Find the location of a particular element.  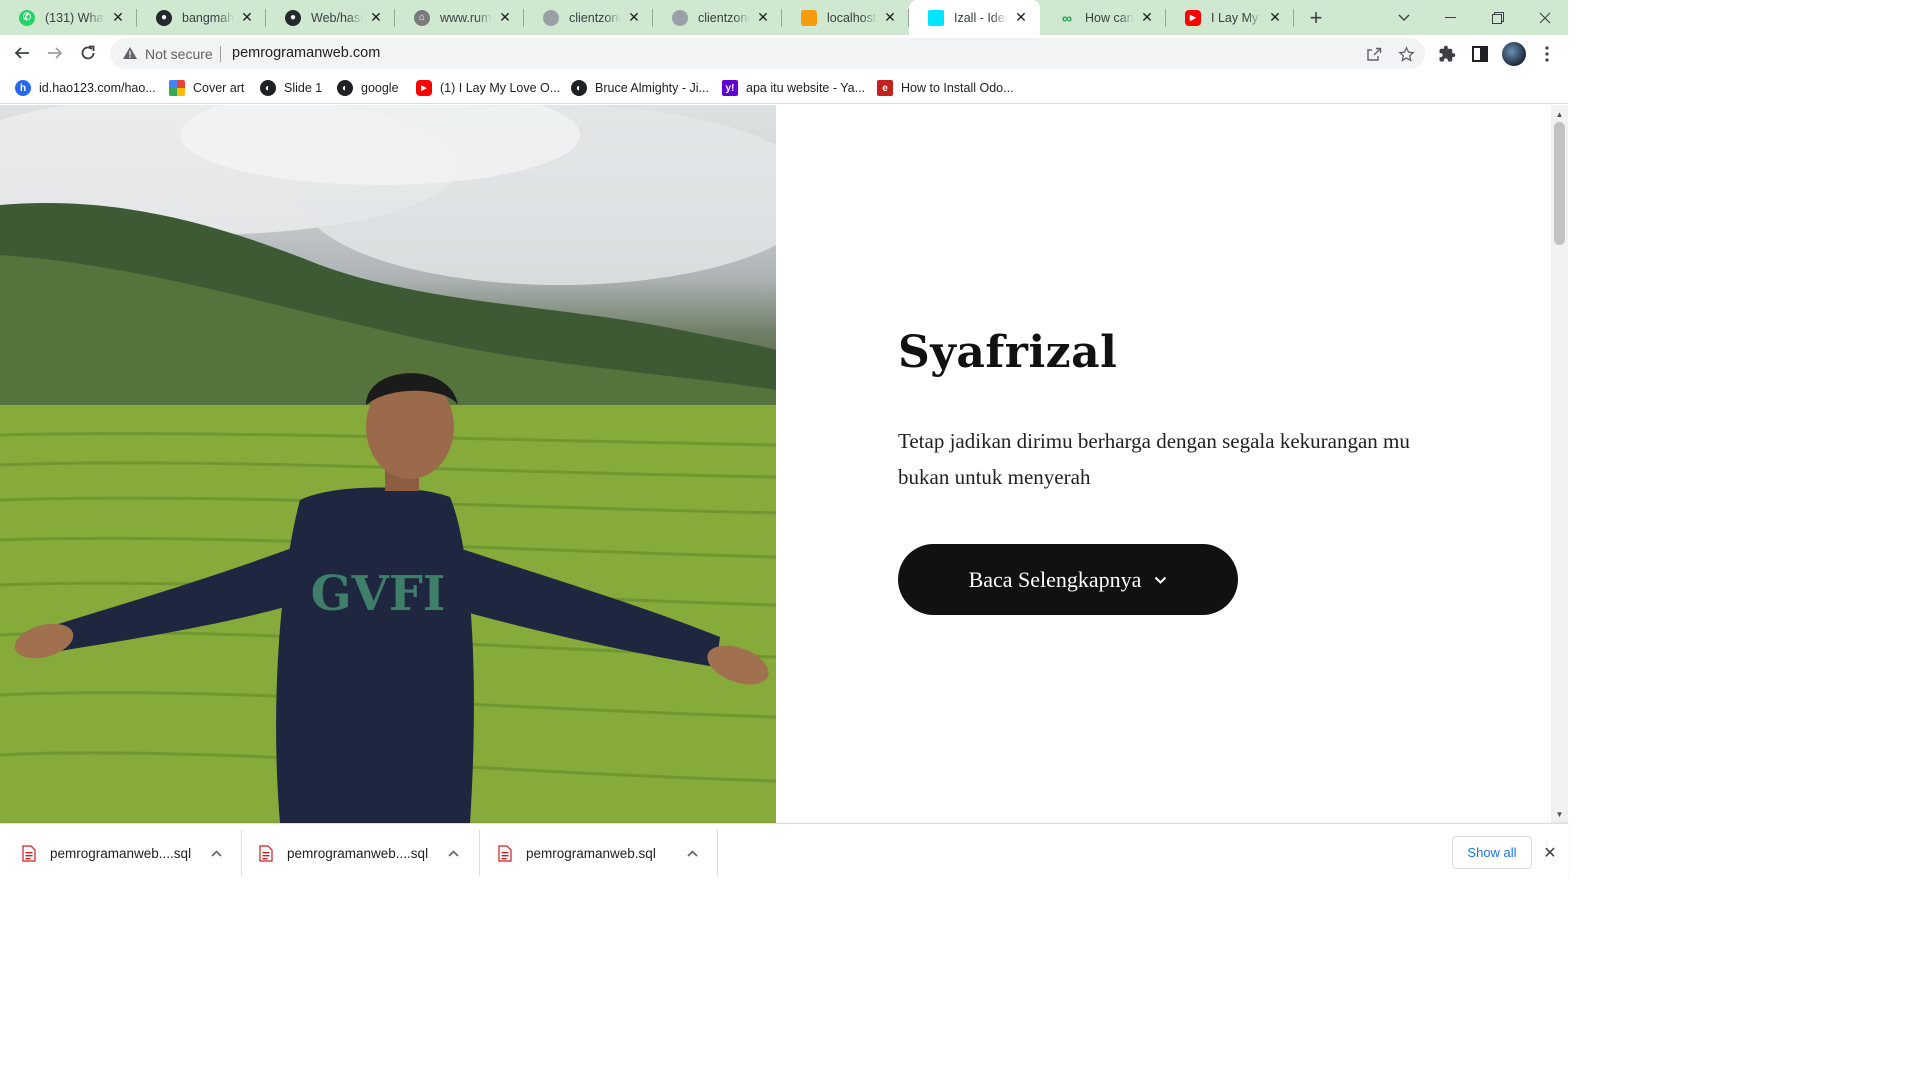

warning-icon is located at coordinates (130, 53).